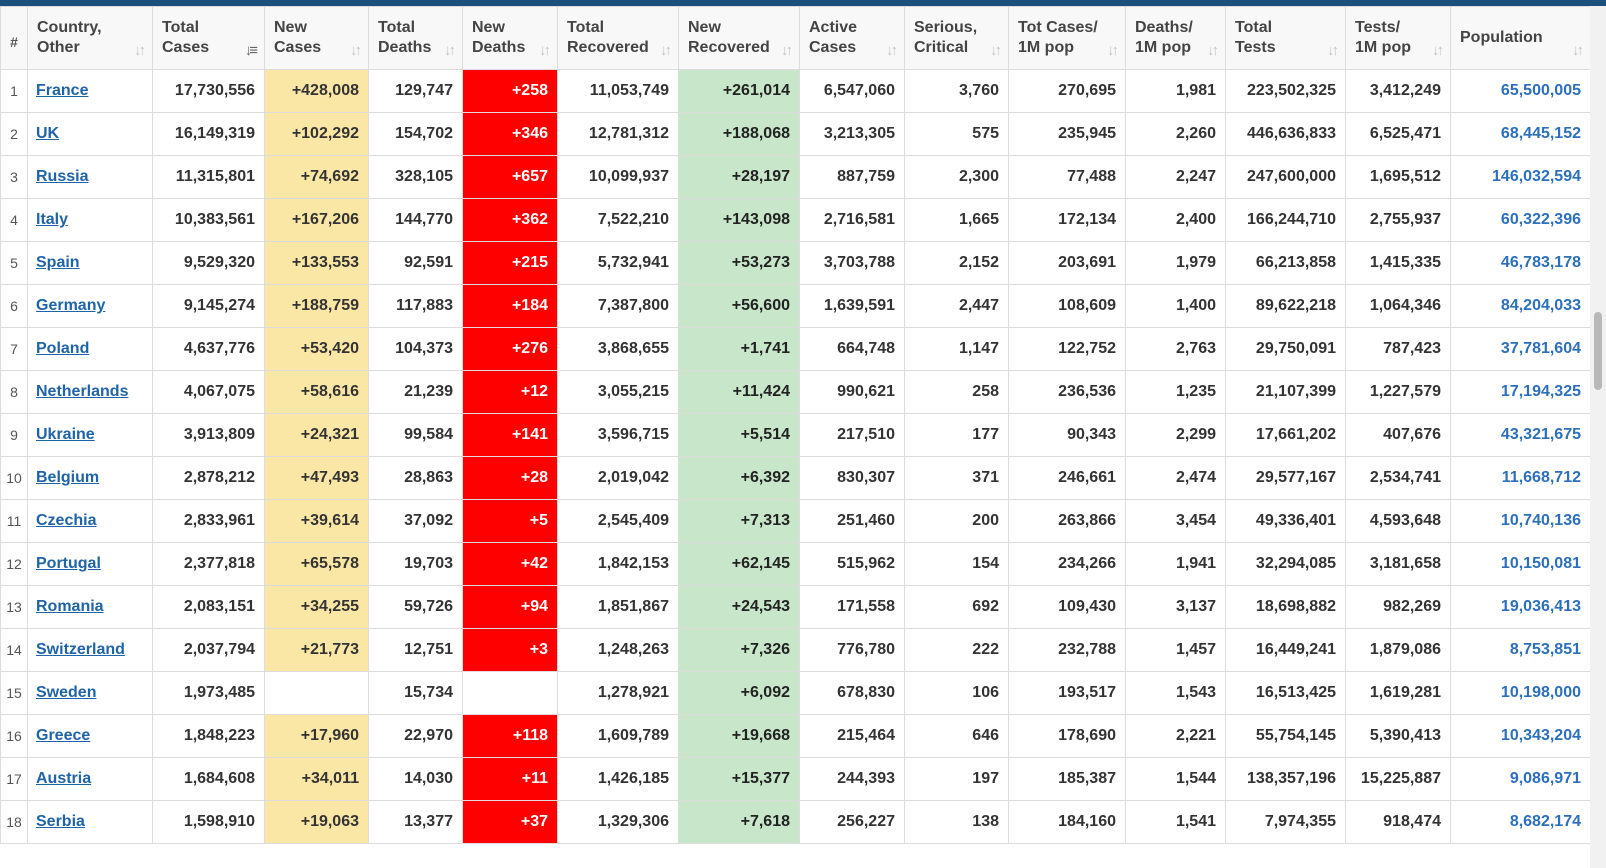  Describe the element at coordinates (1398, 392) in the screenshot. I see `tests-per-1m-cell: 1,227,579` at that location.